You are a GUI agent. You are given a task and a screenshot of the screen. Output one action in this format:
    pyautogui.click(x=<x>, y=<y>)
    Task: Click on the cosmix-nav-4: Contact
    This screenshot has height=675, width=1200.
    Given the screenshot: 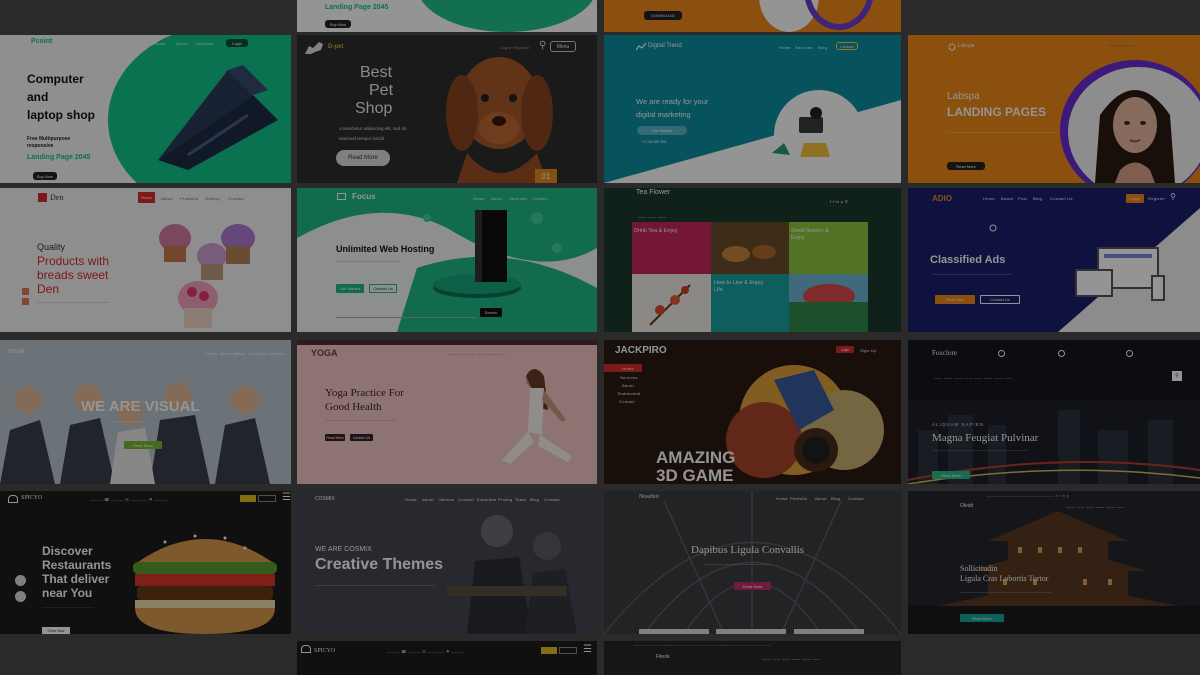 What is the action you would take?
    pyautogui.click(x=466, y=499)
    